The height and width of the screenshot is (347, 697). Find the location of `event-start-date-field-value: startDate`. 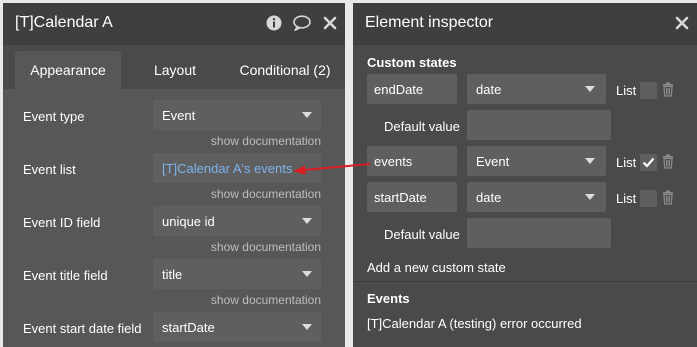

event-start-date-field-value: startDate is located at coordinates (188, 327).